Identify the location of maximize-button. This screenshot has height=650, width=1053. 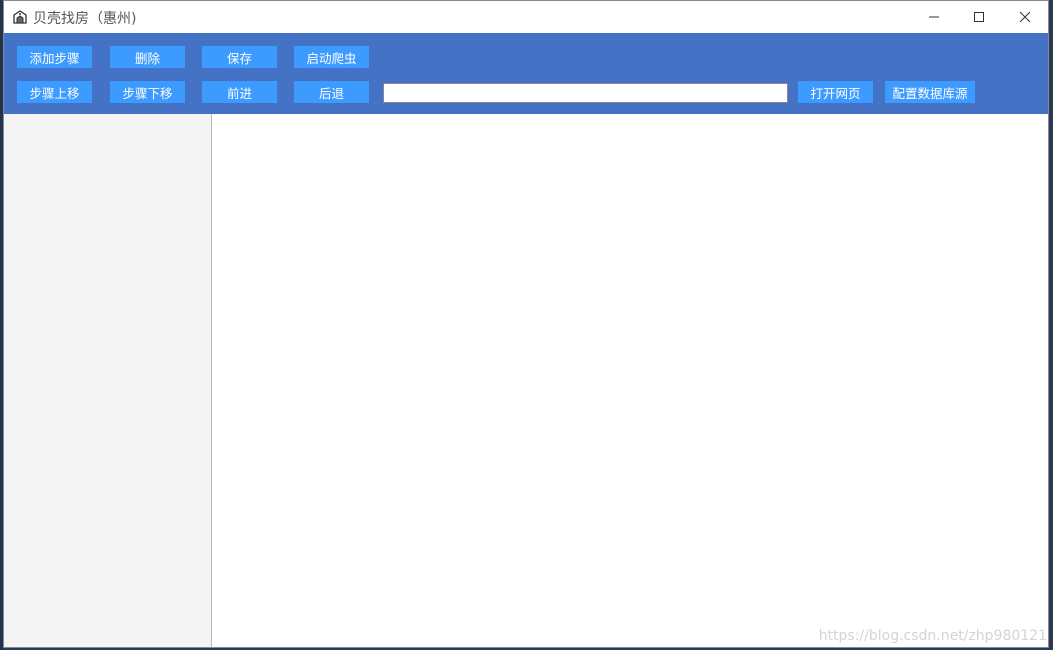
(979, 17).